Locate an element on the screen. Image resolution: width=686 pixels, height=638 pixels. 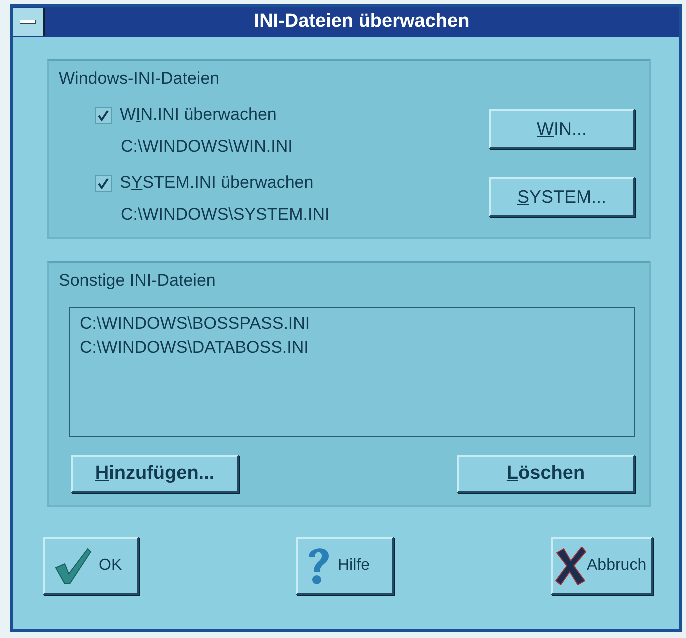
file-path: C:\WINDOWS\WIN.INI is located at coordinates (207, 147).